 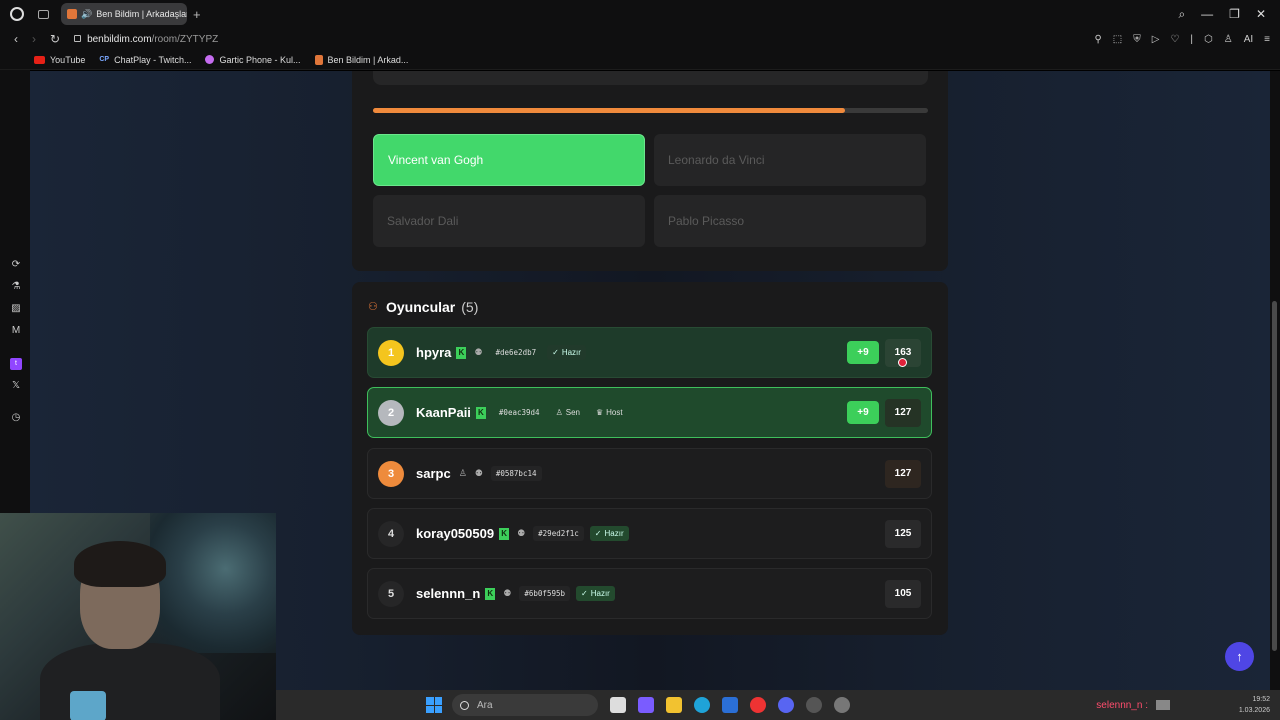 I want to click on answer-label: Salvador Dali, so click(x=423, y=221).